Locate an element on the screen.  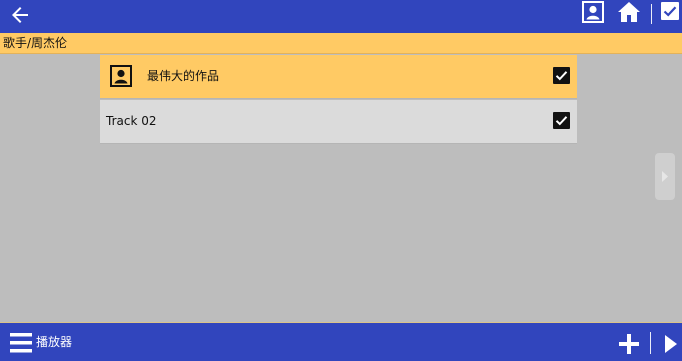
chevron-right-icon is located at coordinates (665, 176).